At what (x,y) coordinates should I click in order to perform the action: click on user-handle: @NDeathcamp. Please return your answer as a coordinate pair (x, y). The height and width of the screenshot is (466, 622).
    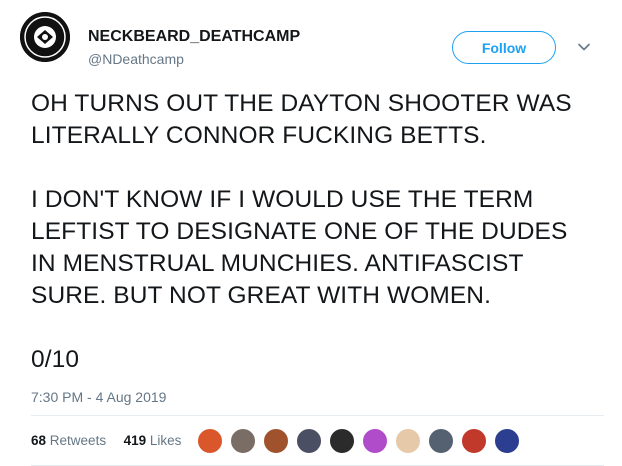
    Looking at the image, I should click on (136, 59).